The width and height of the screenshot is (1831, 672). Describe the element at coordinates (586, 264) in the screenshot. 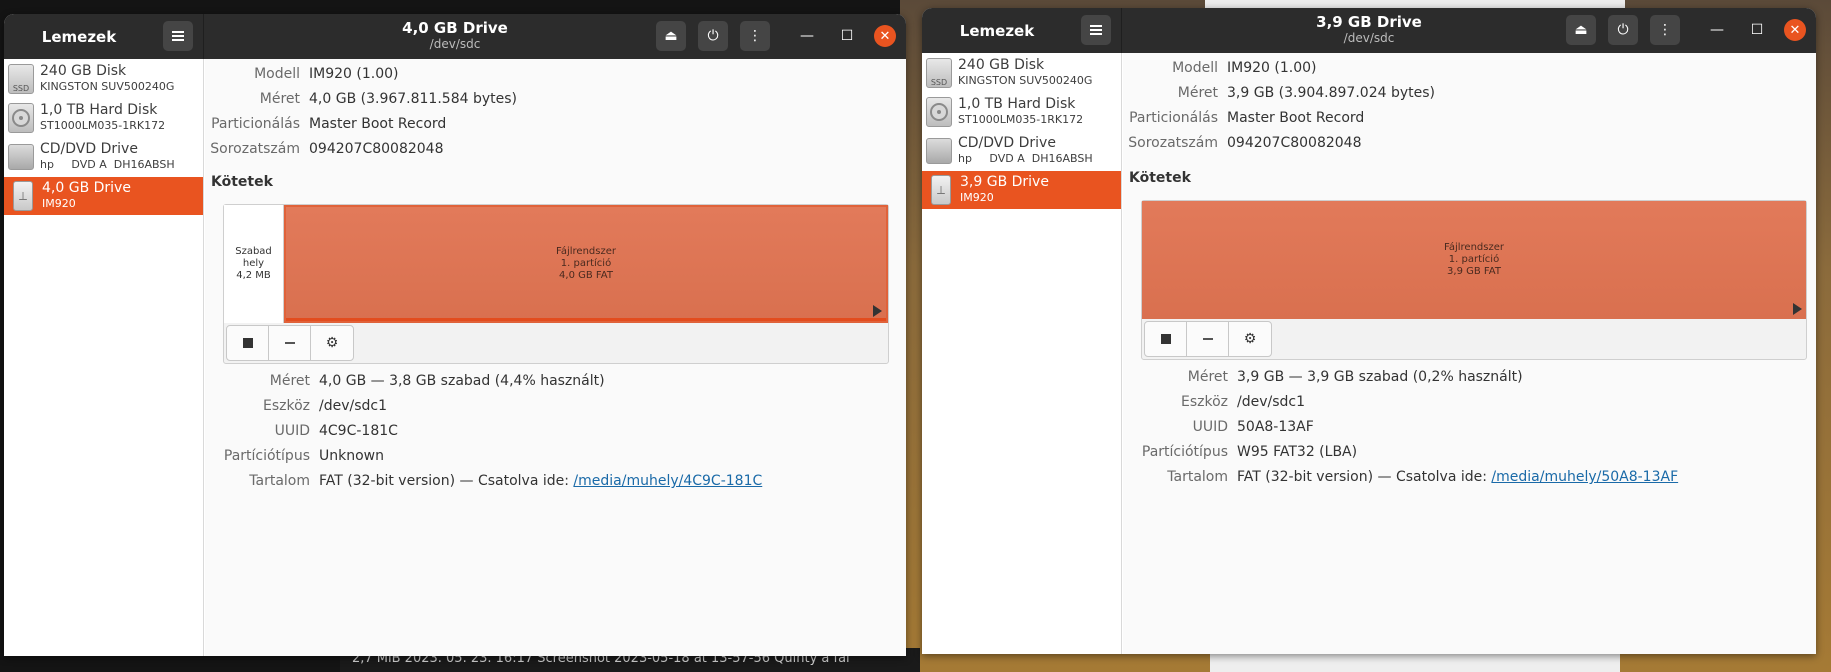

I see `partition-segment: Fájlrendszer 1. partíció 4,0 GB FAT` at that location.